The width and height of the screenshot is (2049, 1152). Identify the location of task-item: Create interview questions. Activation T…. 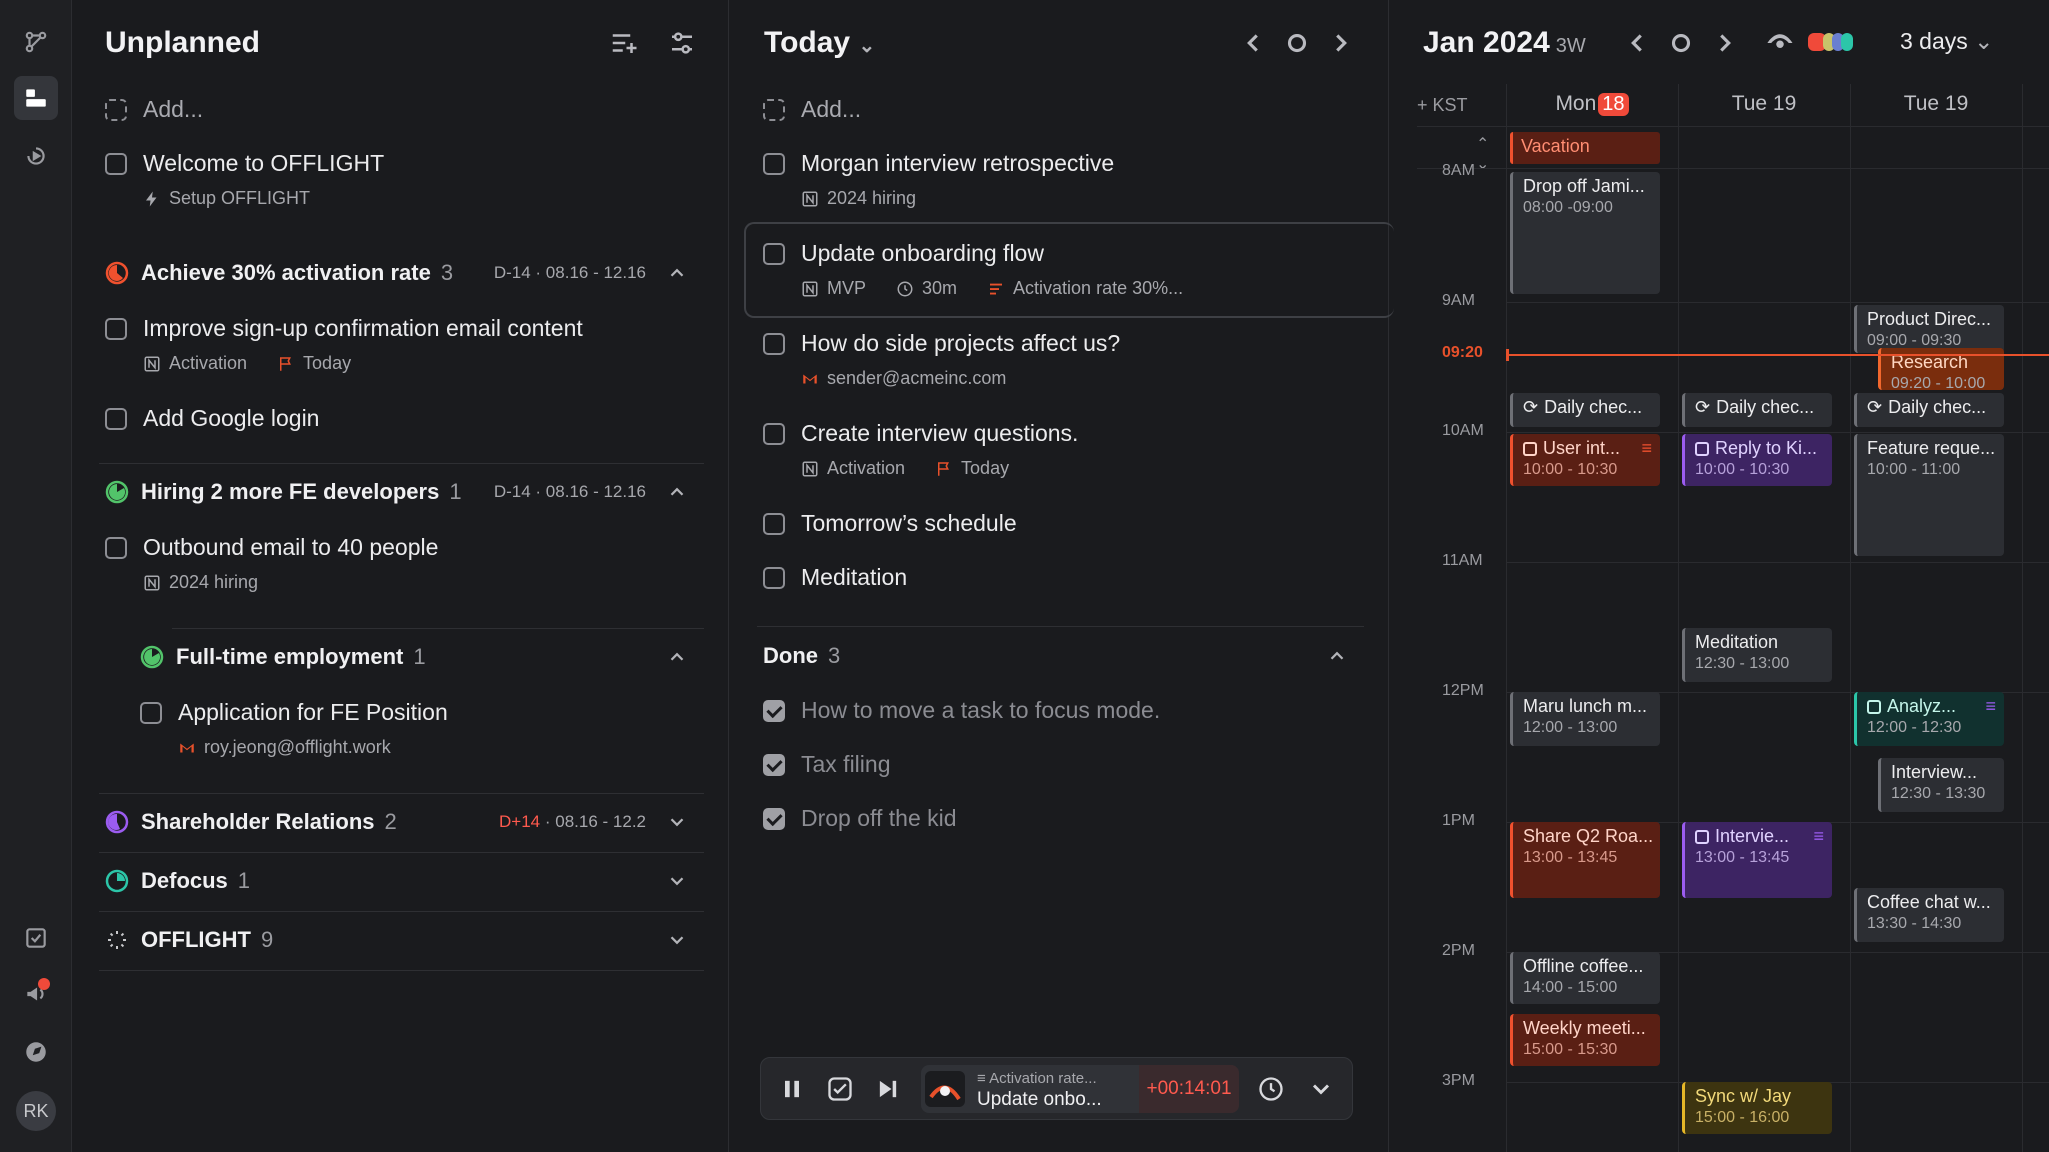
(1063, 450).